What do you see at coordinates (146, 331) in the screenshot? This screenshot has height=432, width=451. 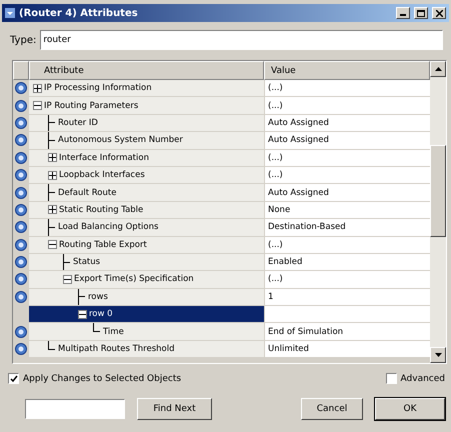 I see `attribute-cell: Time` at bounding box center [146, 331].